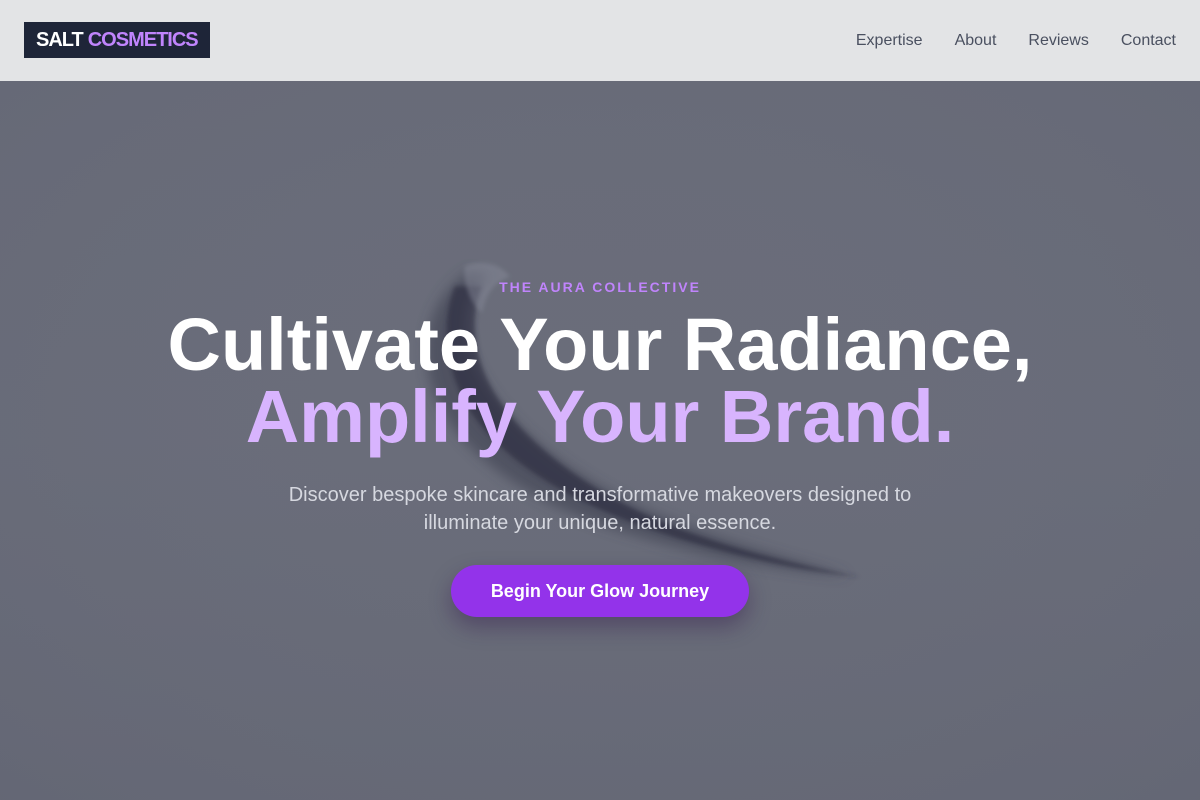 The height and width of the screenshot is (800, 1200). I want to click on nav-link-reviews: Reviews, so click(1058, 41).